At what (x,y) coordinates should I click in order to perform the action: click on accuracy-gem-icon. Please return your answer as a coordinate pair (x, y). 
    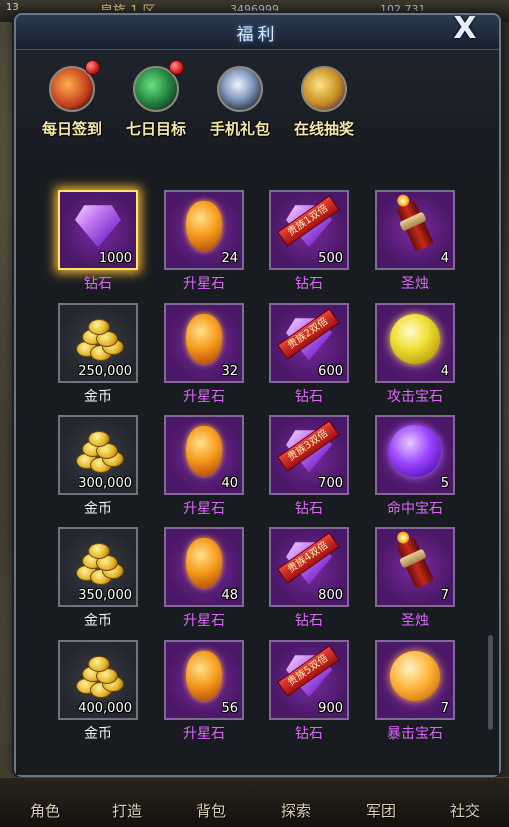
    Looking at the image, I should click on (415, 451).